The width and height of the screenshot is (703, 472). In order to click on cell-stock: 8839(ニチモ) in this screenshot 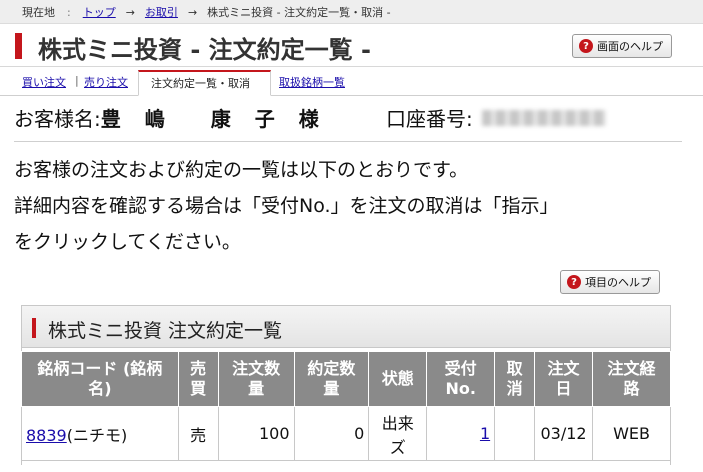, I will do `click(100, 433)`.